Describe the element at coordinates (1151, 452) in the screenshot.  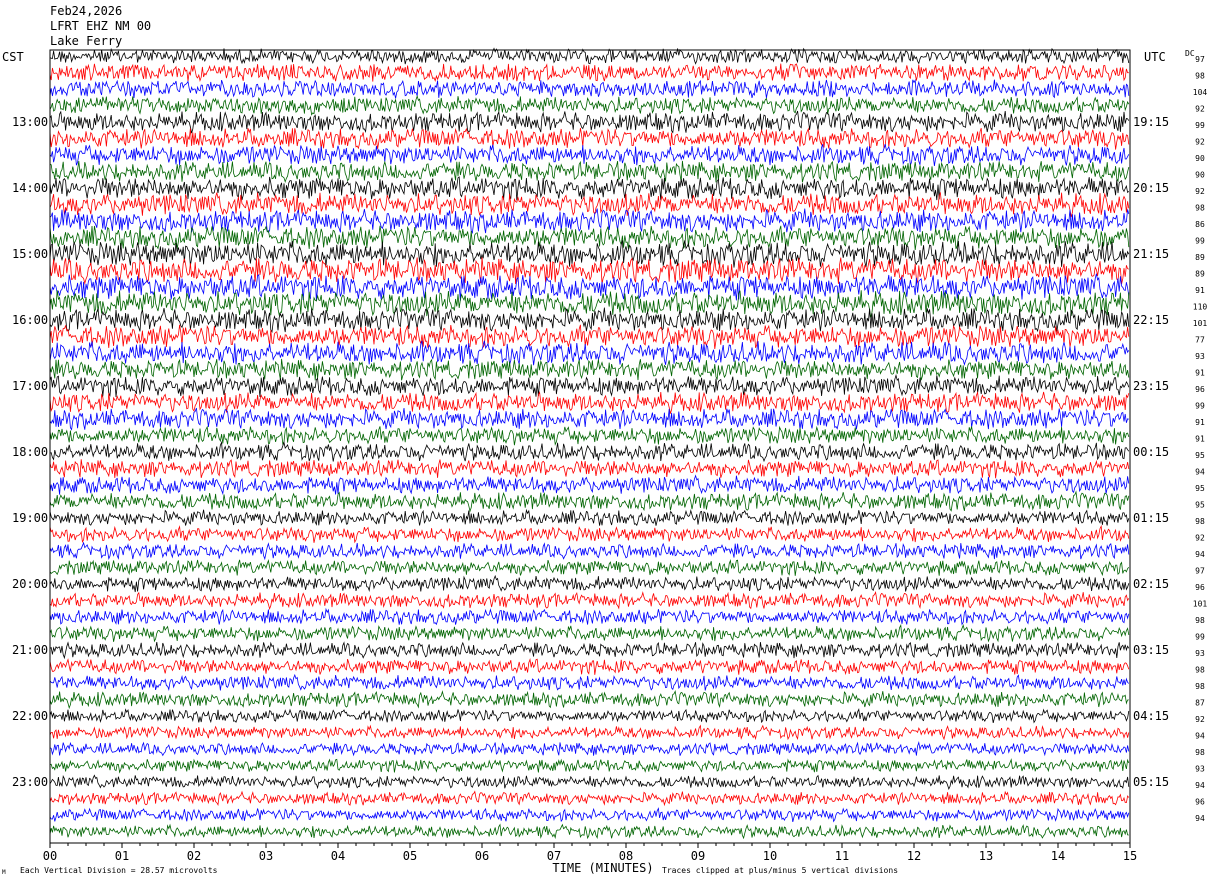
I see `right-hour-label: 00:15` at that location.